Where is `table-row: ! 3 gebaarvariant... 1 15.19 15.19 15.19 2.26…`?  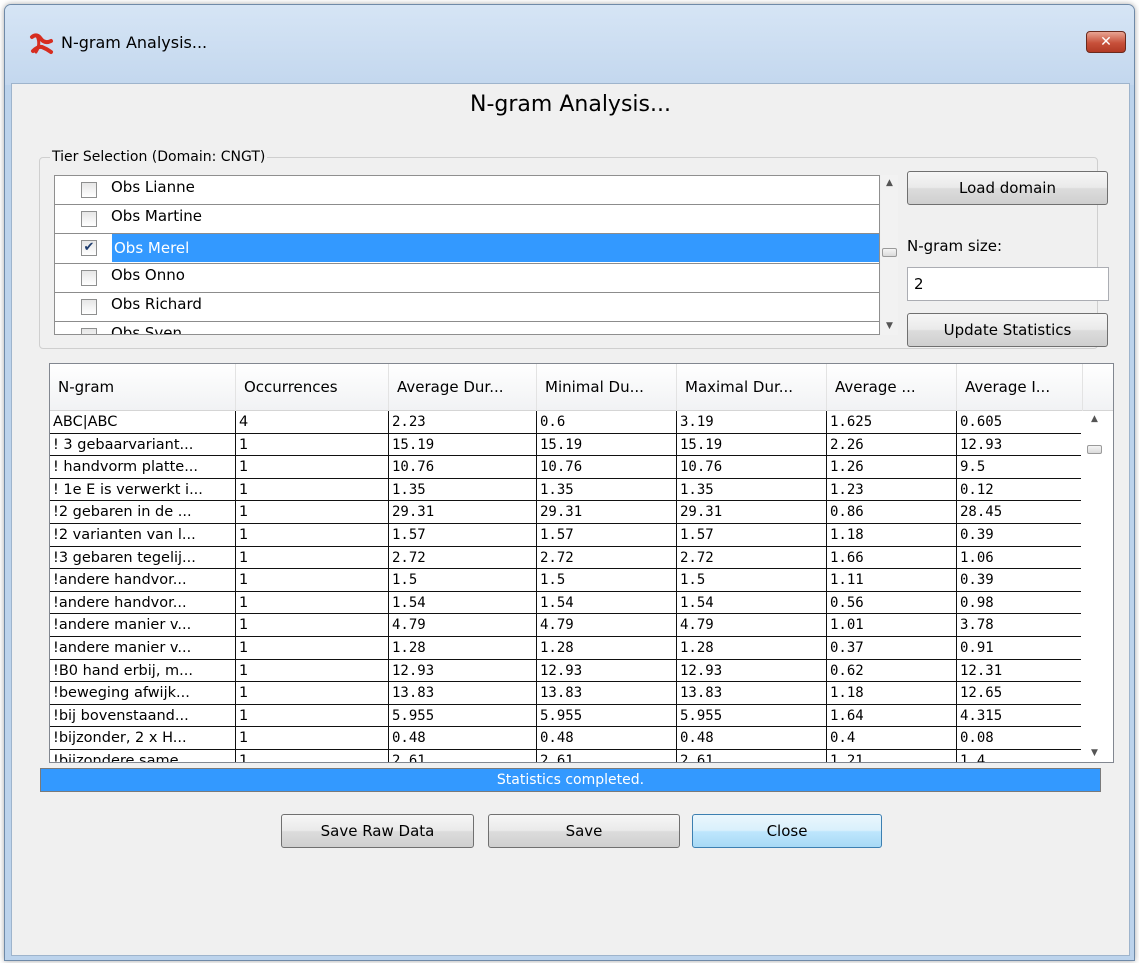
table-row: ! 3 gebaarvariant... 1 15.19 15.19 15.19 2.26… is located at coordinates (565, 445).